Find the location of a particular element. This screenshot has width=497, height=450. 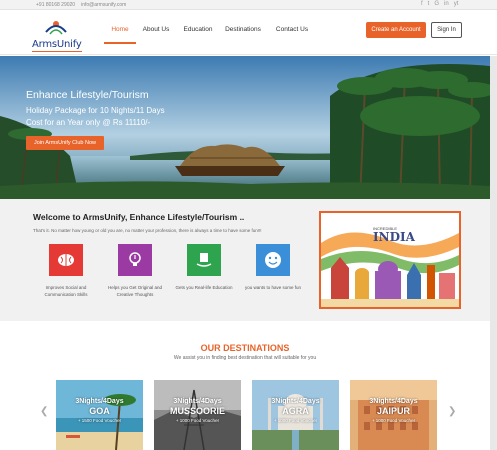

destination-card-agra: 3Nights/4Days AGRA + 1000 Food Voucher is located at coordinates (295, 415).